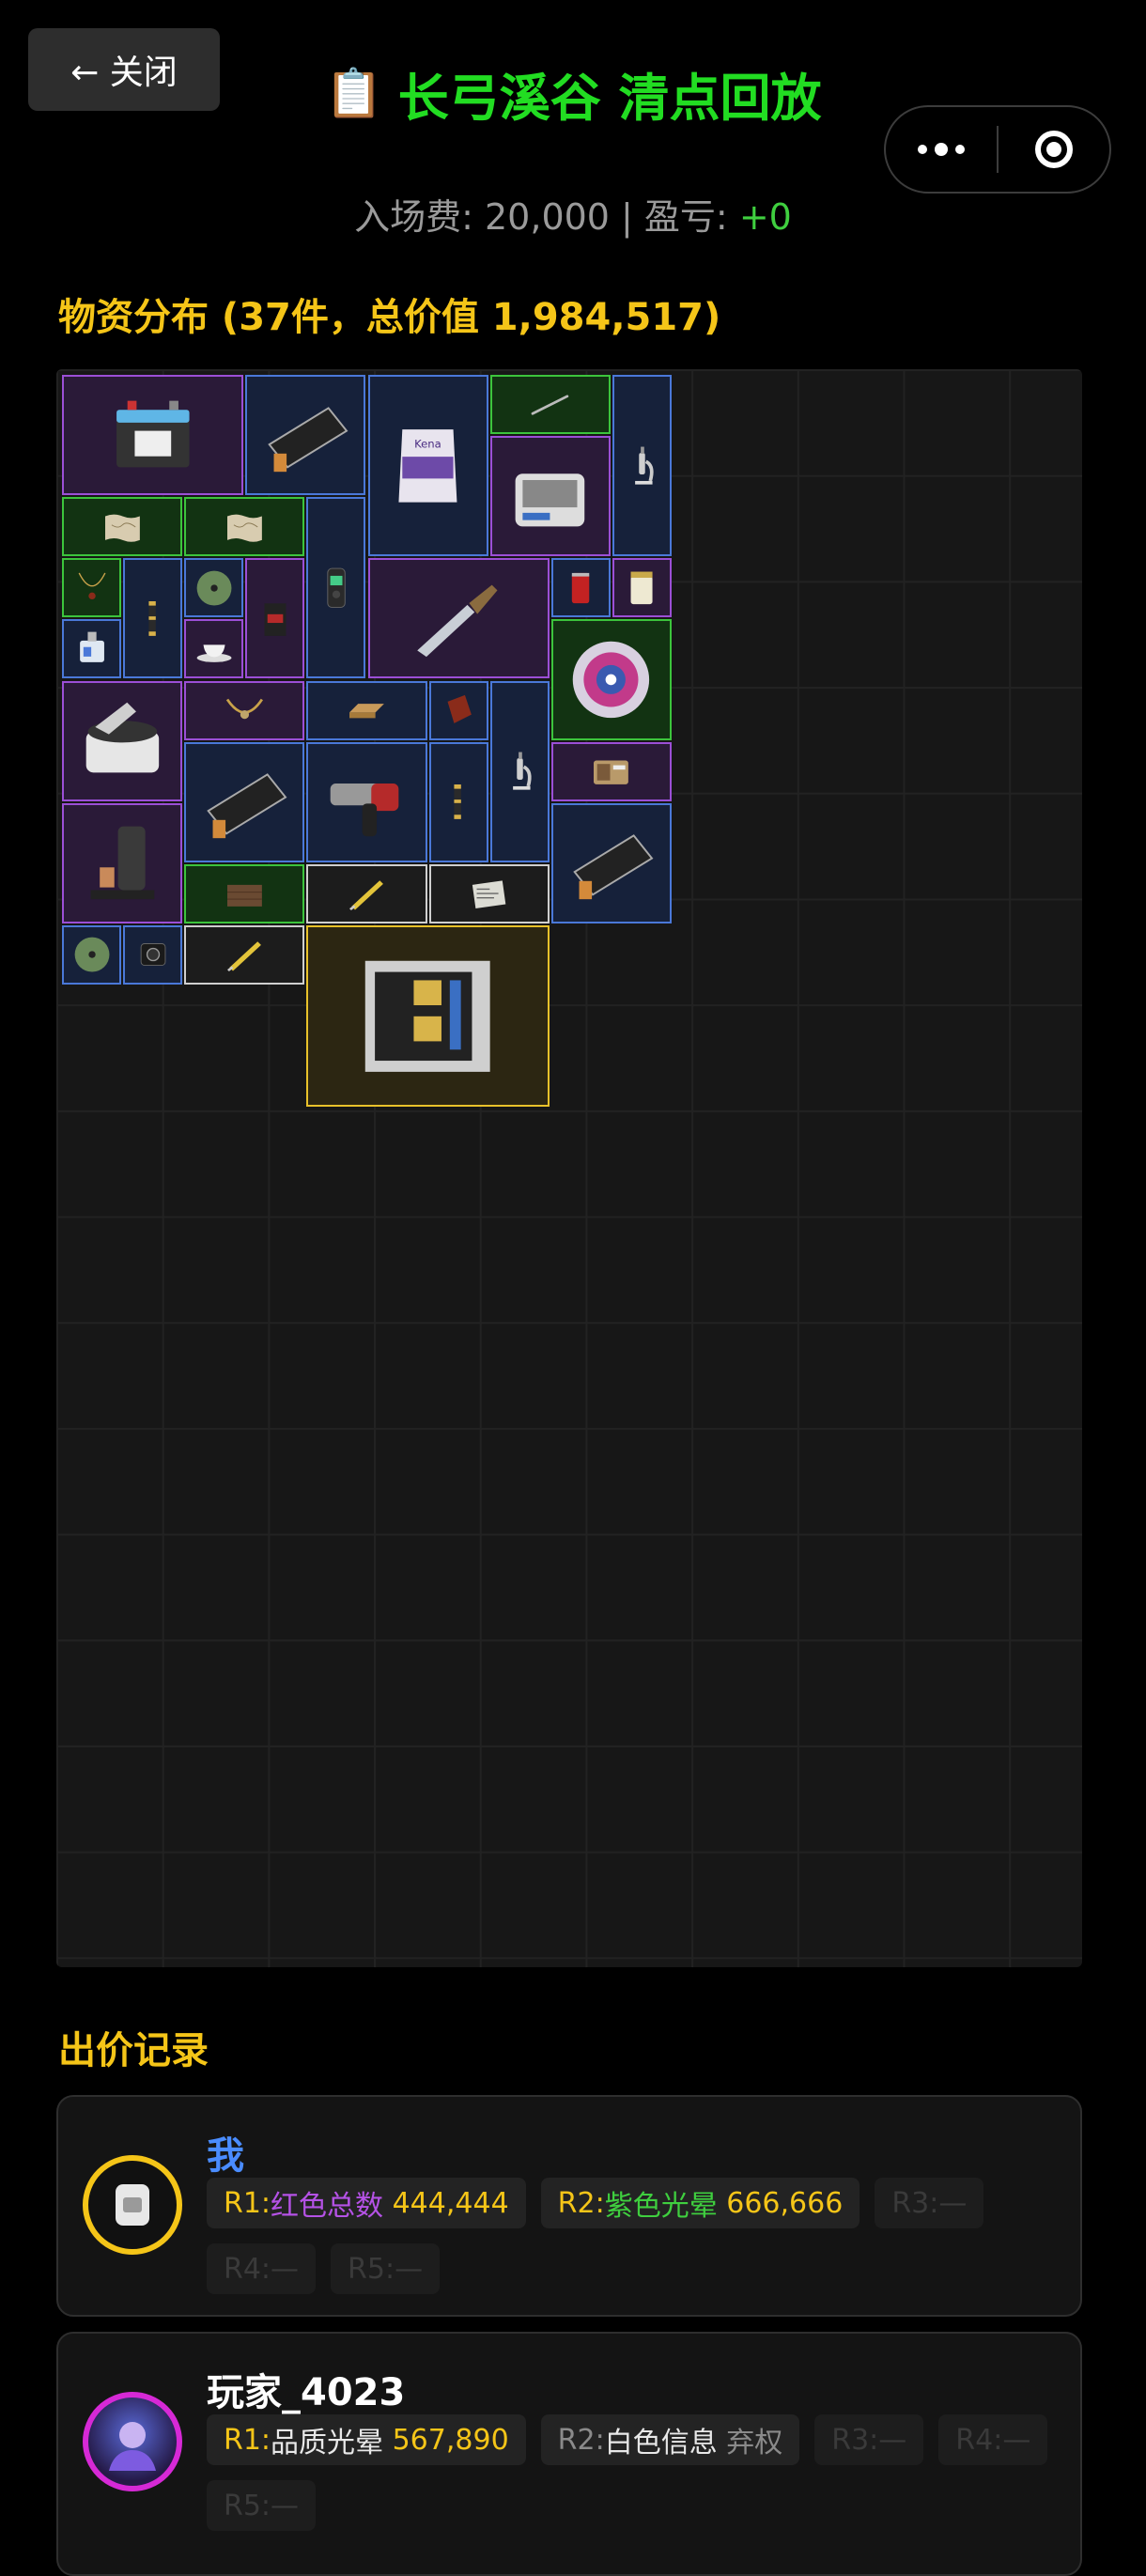 This screenshot has height=2576, width=1146. I want to click on page-title-text: 长弓溪谷 清点回放, so click(609, 99).